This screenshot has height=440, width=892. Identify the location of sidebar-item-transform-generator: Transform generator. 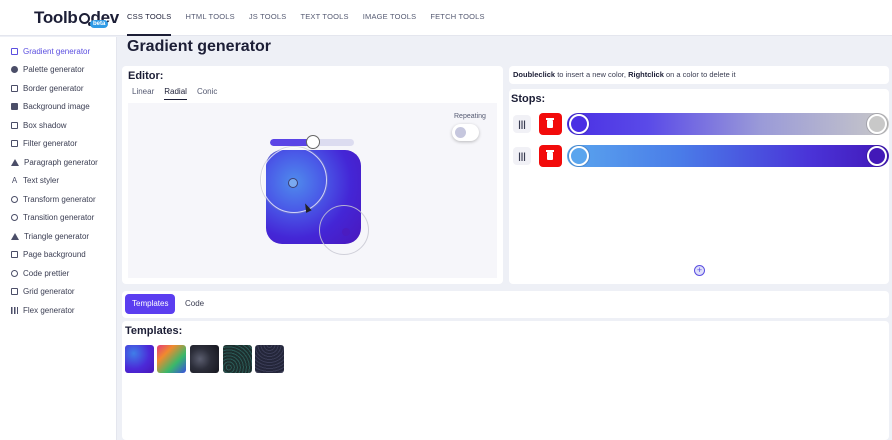
(58, 199).